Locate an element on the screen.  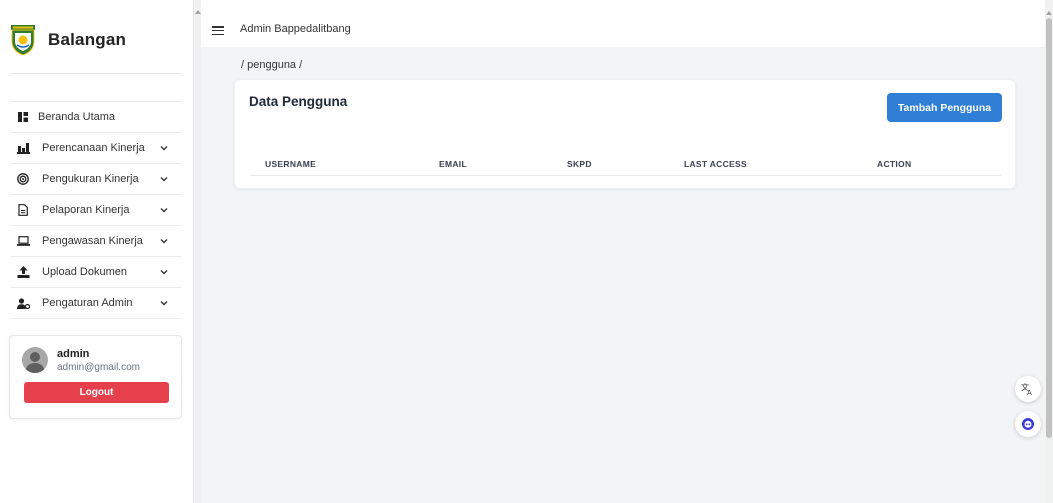
laptop-icon is located at coordinates (23, 241).